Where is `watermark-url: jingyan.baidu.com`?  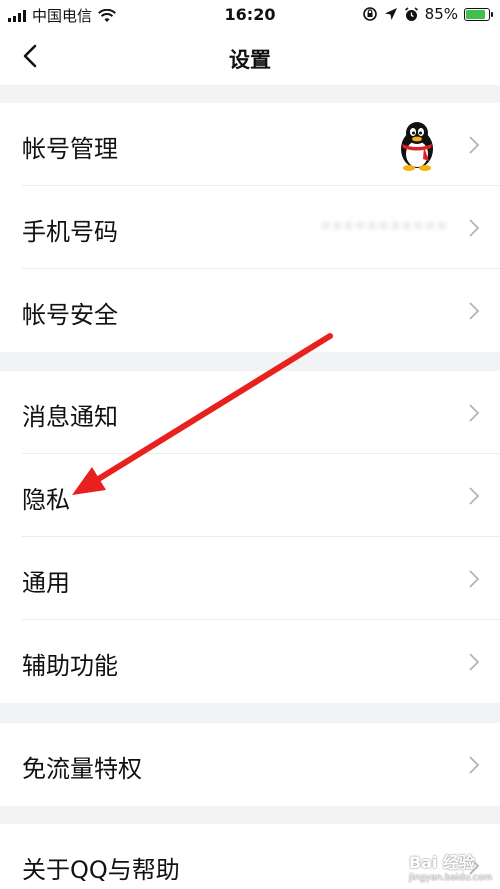
watermark-url: jingyan.baidu.com is located at coordinates (450, 878).